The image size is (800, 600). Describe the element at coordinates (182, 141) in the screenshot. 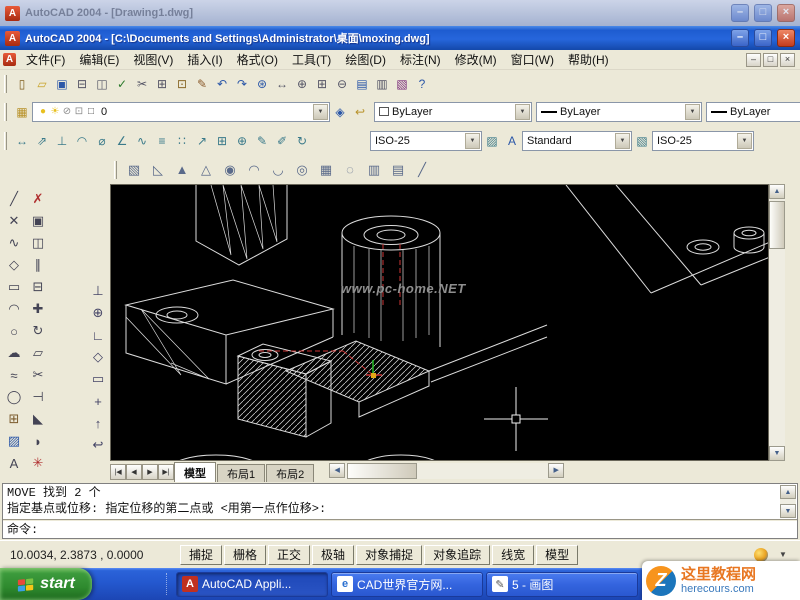

I see `continue-dimension-icon: ∷` at that location.